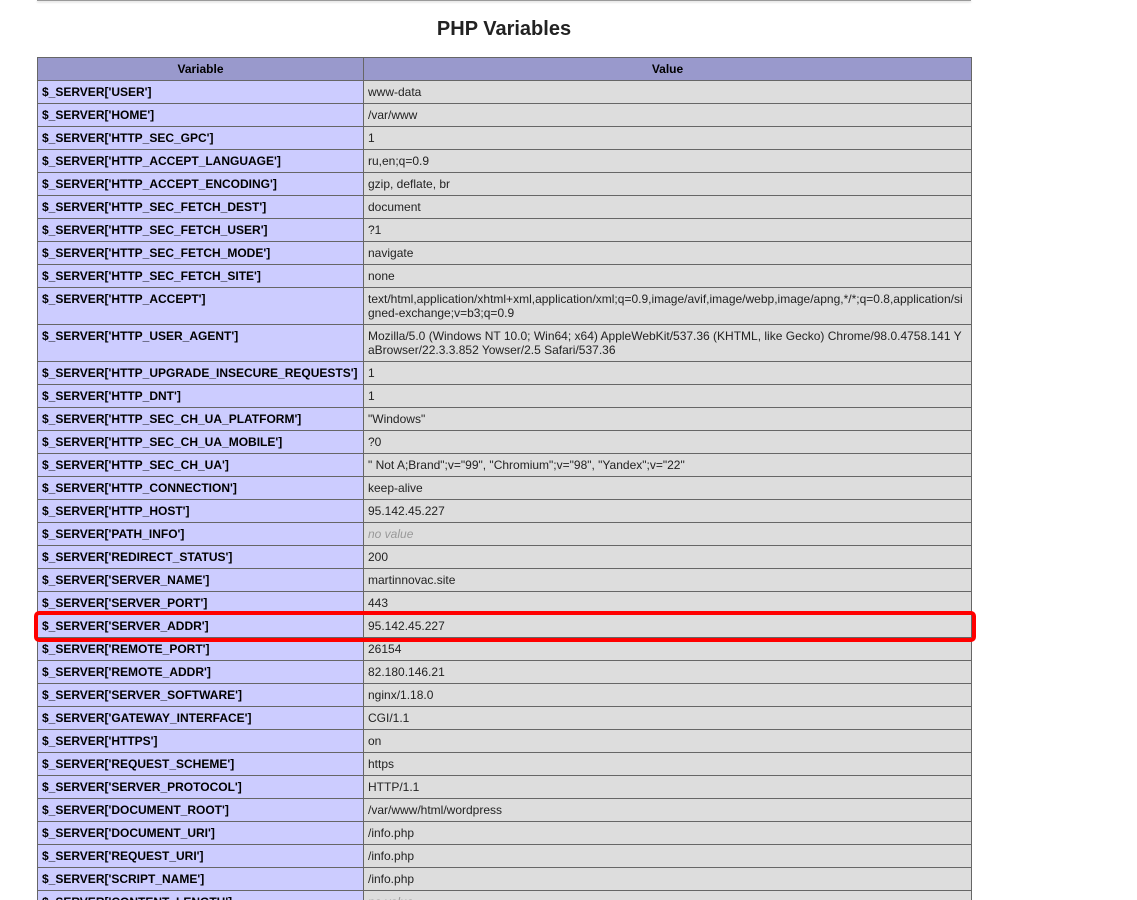 The width and height of the screenshot is (1137, 900). What do you see at coordinates (667, 184) in the screenshot?
I see `variable-value-cell: gzip, deflate, br` at bounding box center [667, 184].